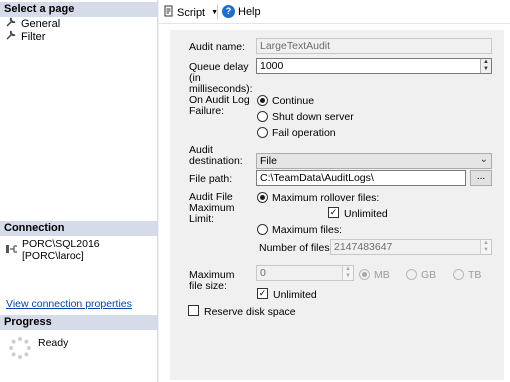 This screenshot has height=382, width=510. Describe the element at coordinates (334, 12) in the screenshot. I see `toolbar: Script ▼ ? Help` at that location.